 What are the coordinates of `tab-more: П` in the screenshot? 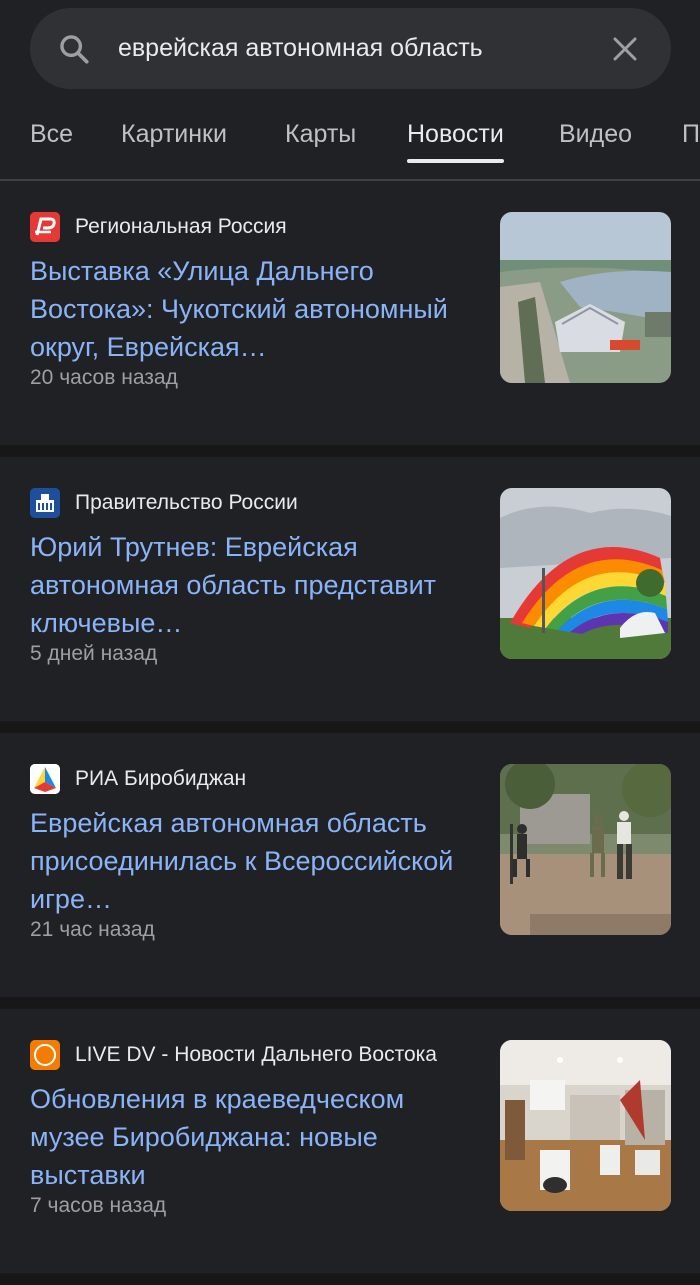 It's located at (691, 134).